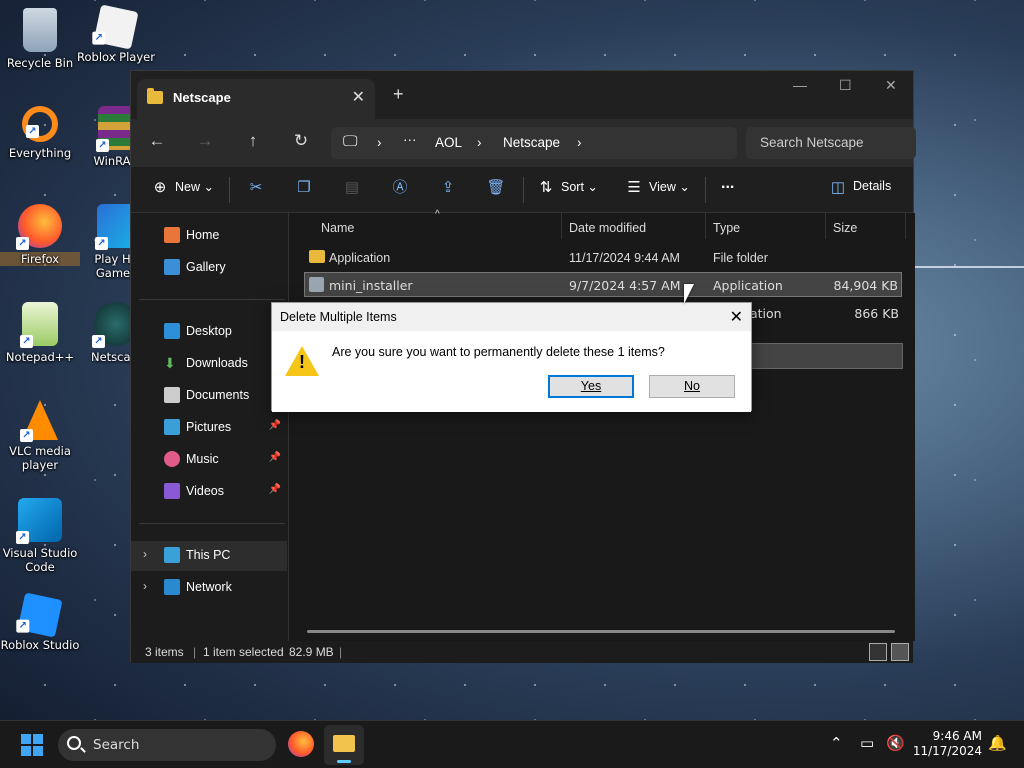 This screenshot has width=1024, height=768. I want to click on home-icon, so click(172, 235).